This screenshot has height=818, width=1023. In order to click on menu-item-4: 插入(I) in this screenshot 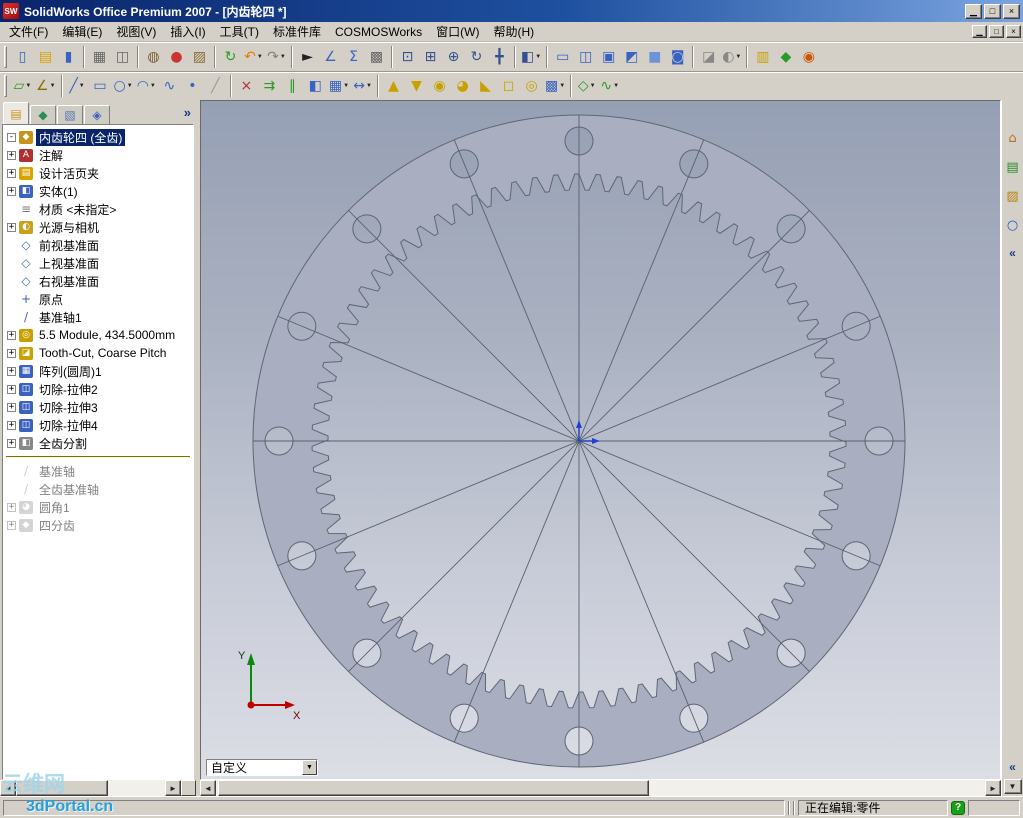, I will do `click(187, 31)`.